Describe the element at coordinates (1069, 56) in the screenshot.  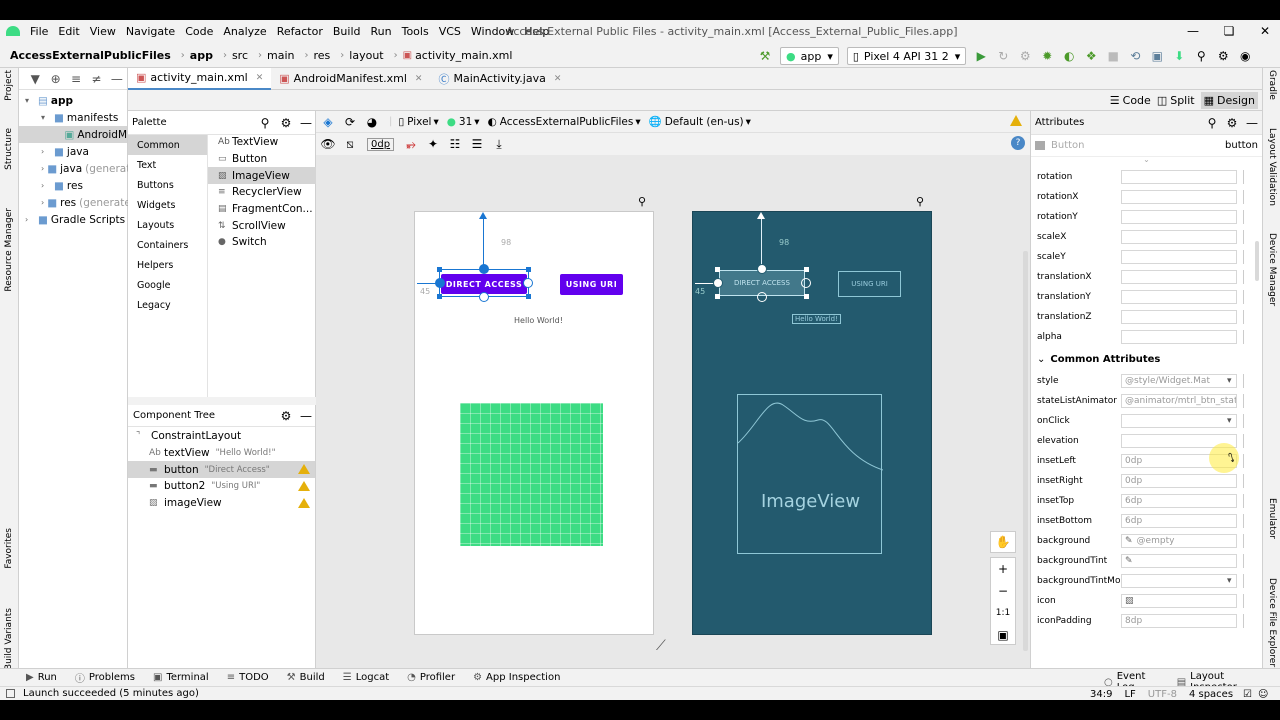
I see `profile-icon: ◐` at that location.